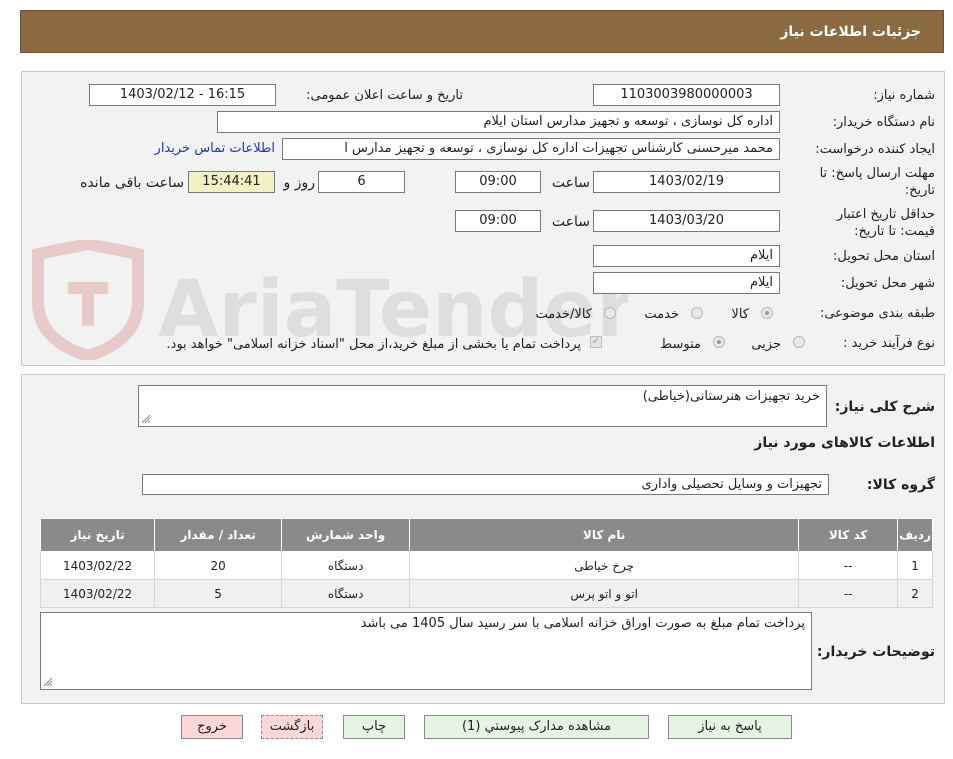  What do you see at coordinates (374, 727) in the screenshot?
I see `print-button: چاپ` at bounding box center [374, 727].